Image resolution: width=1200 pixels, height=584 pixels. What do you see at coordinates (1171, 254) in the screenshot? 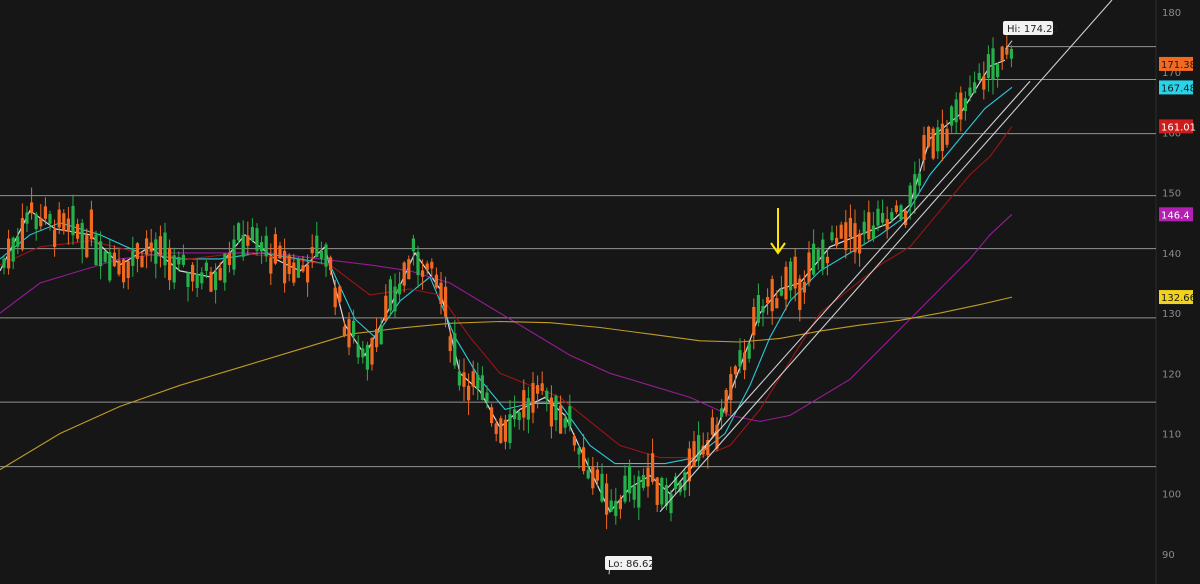
I see `price-tick: 140` at bounding box center [1171, 254].